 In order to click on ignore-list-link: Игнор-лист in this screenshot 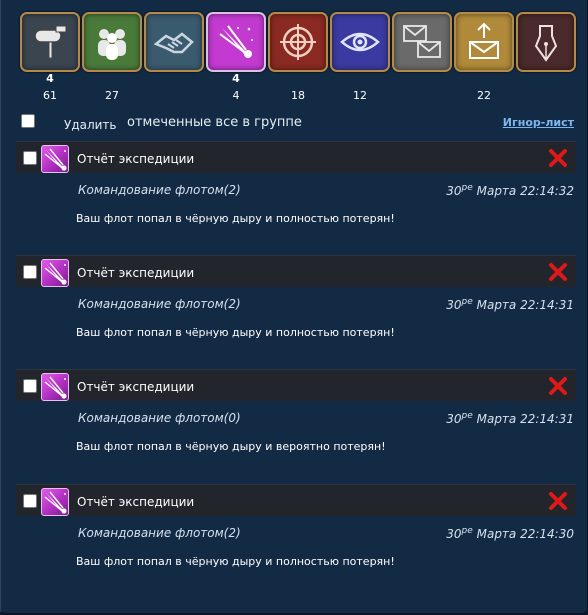, I will do `click(538, 122)`.